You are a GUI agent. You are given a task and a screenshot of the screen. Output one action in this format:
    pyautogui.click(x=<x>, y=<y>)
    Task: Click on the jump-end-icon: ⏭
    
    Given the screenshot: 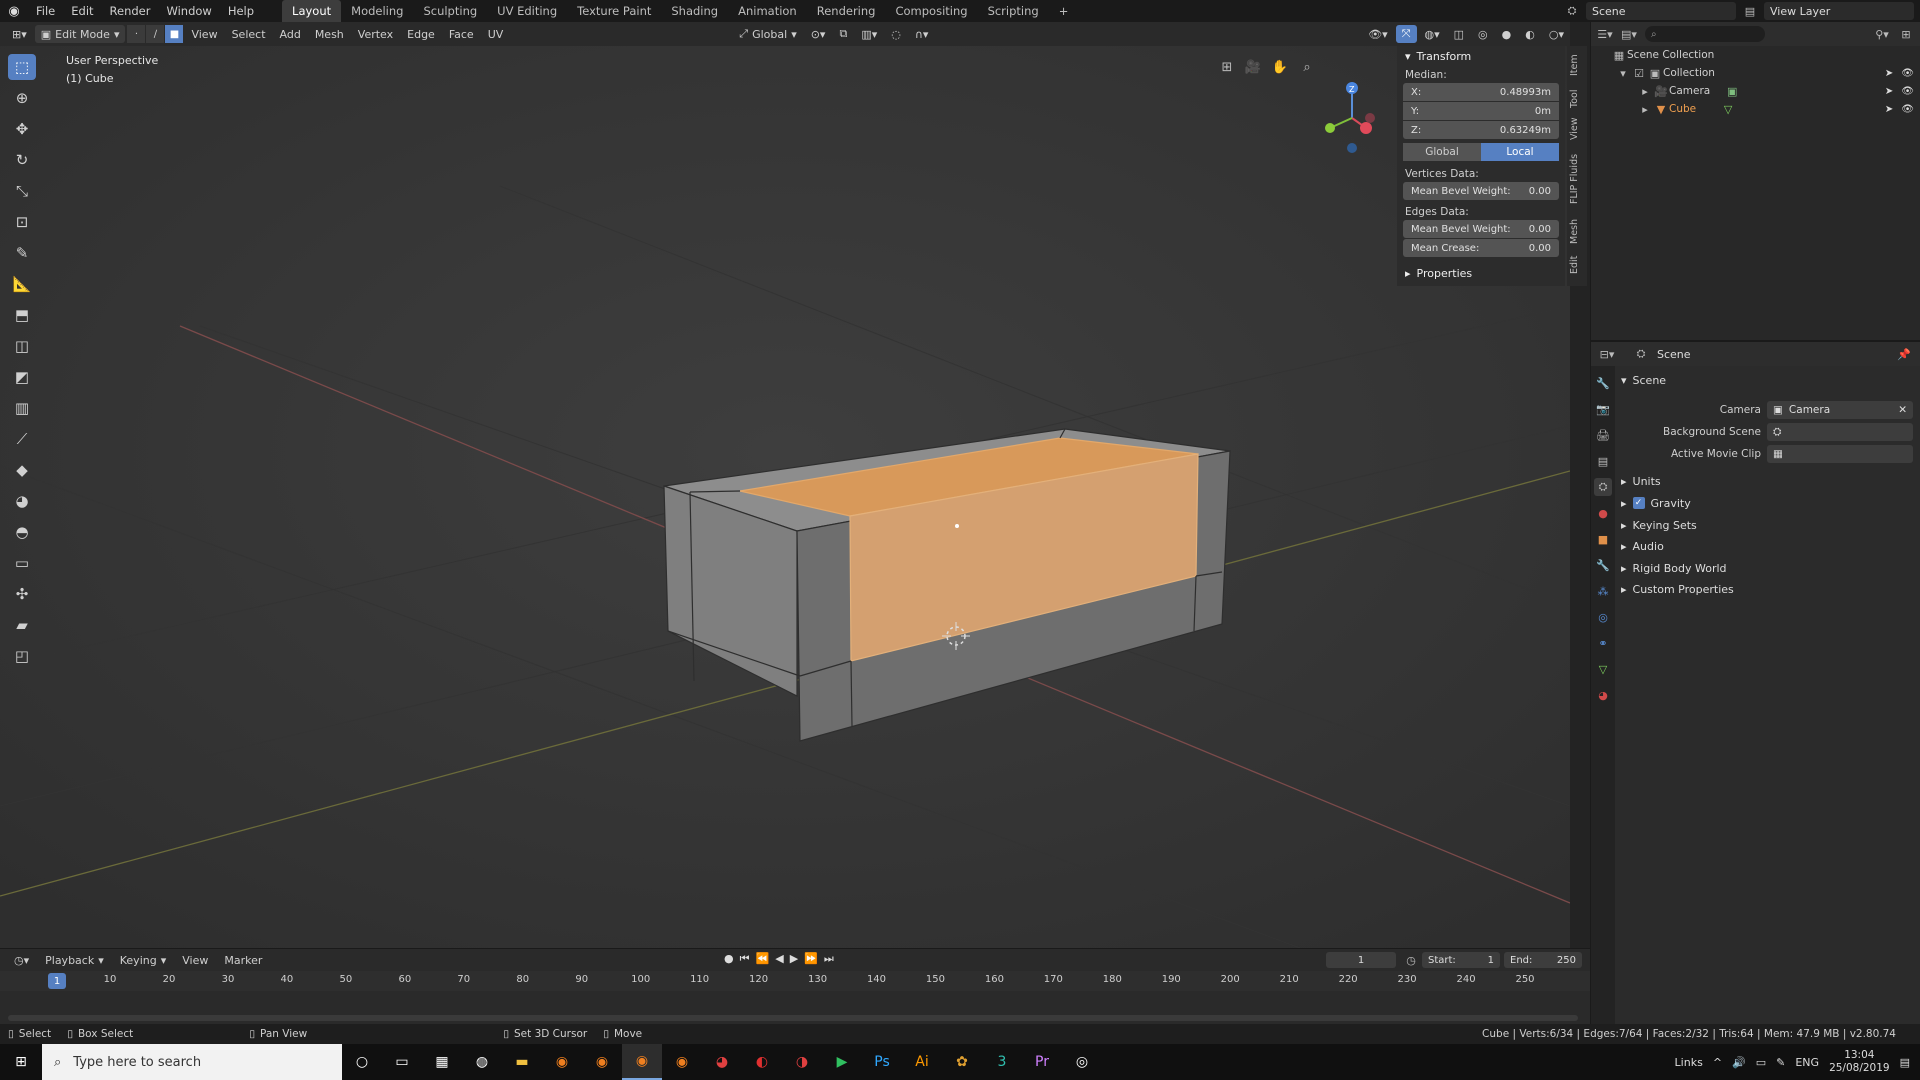 What is the action you would take?
    pyautogui.click(x=829, y=959)
    